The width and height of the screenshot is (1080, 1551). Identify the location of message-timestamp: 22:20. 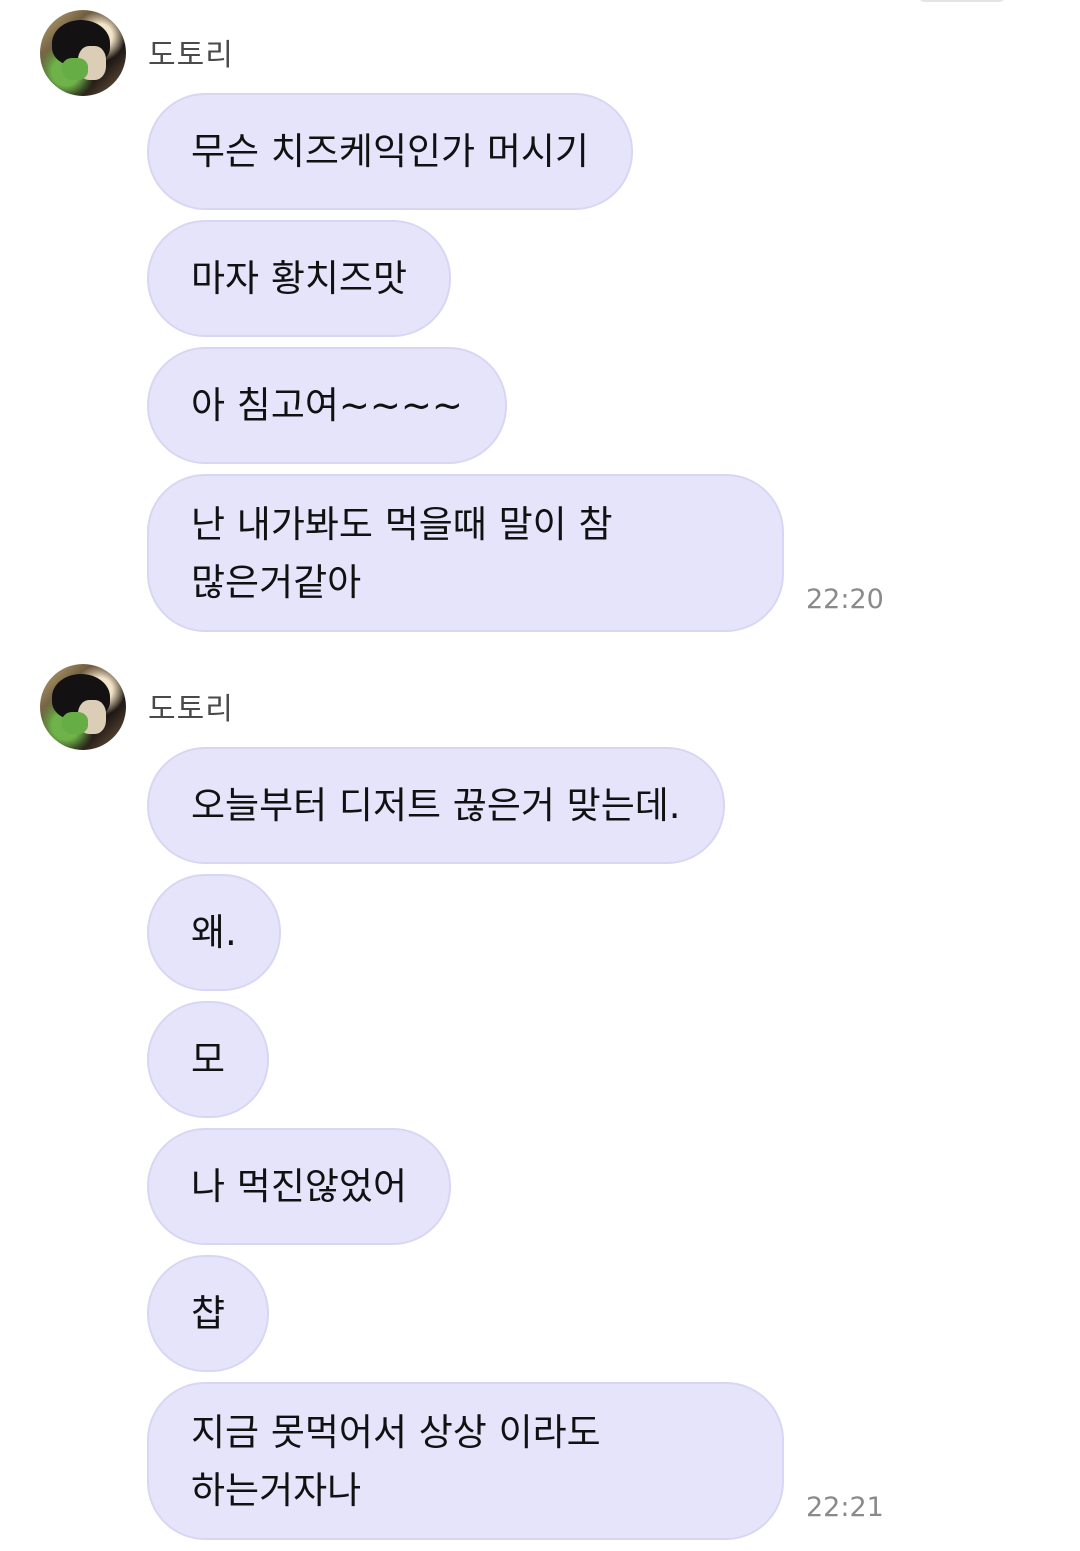
(845, 599).